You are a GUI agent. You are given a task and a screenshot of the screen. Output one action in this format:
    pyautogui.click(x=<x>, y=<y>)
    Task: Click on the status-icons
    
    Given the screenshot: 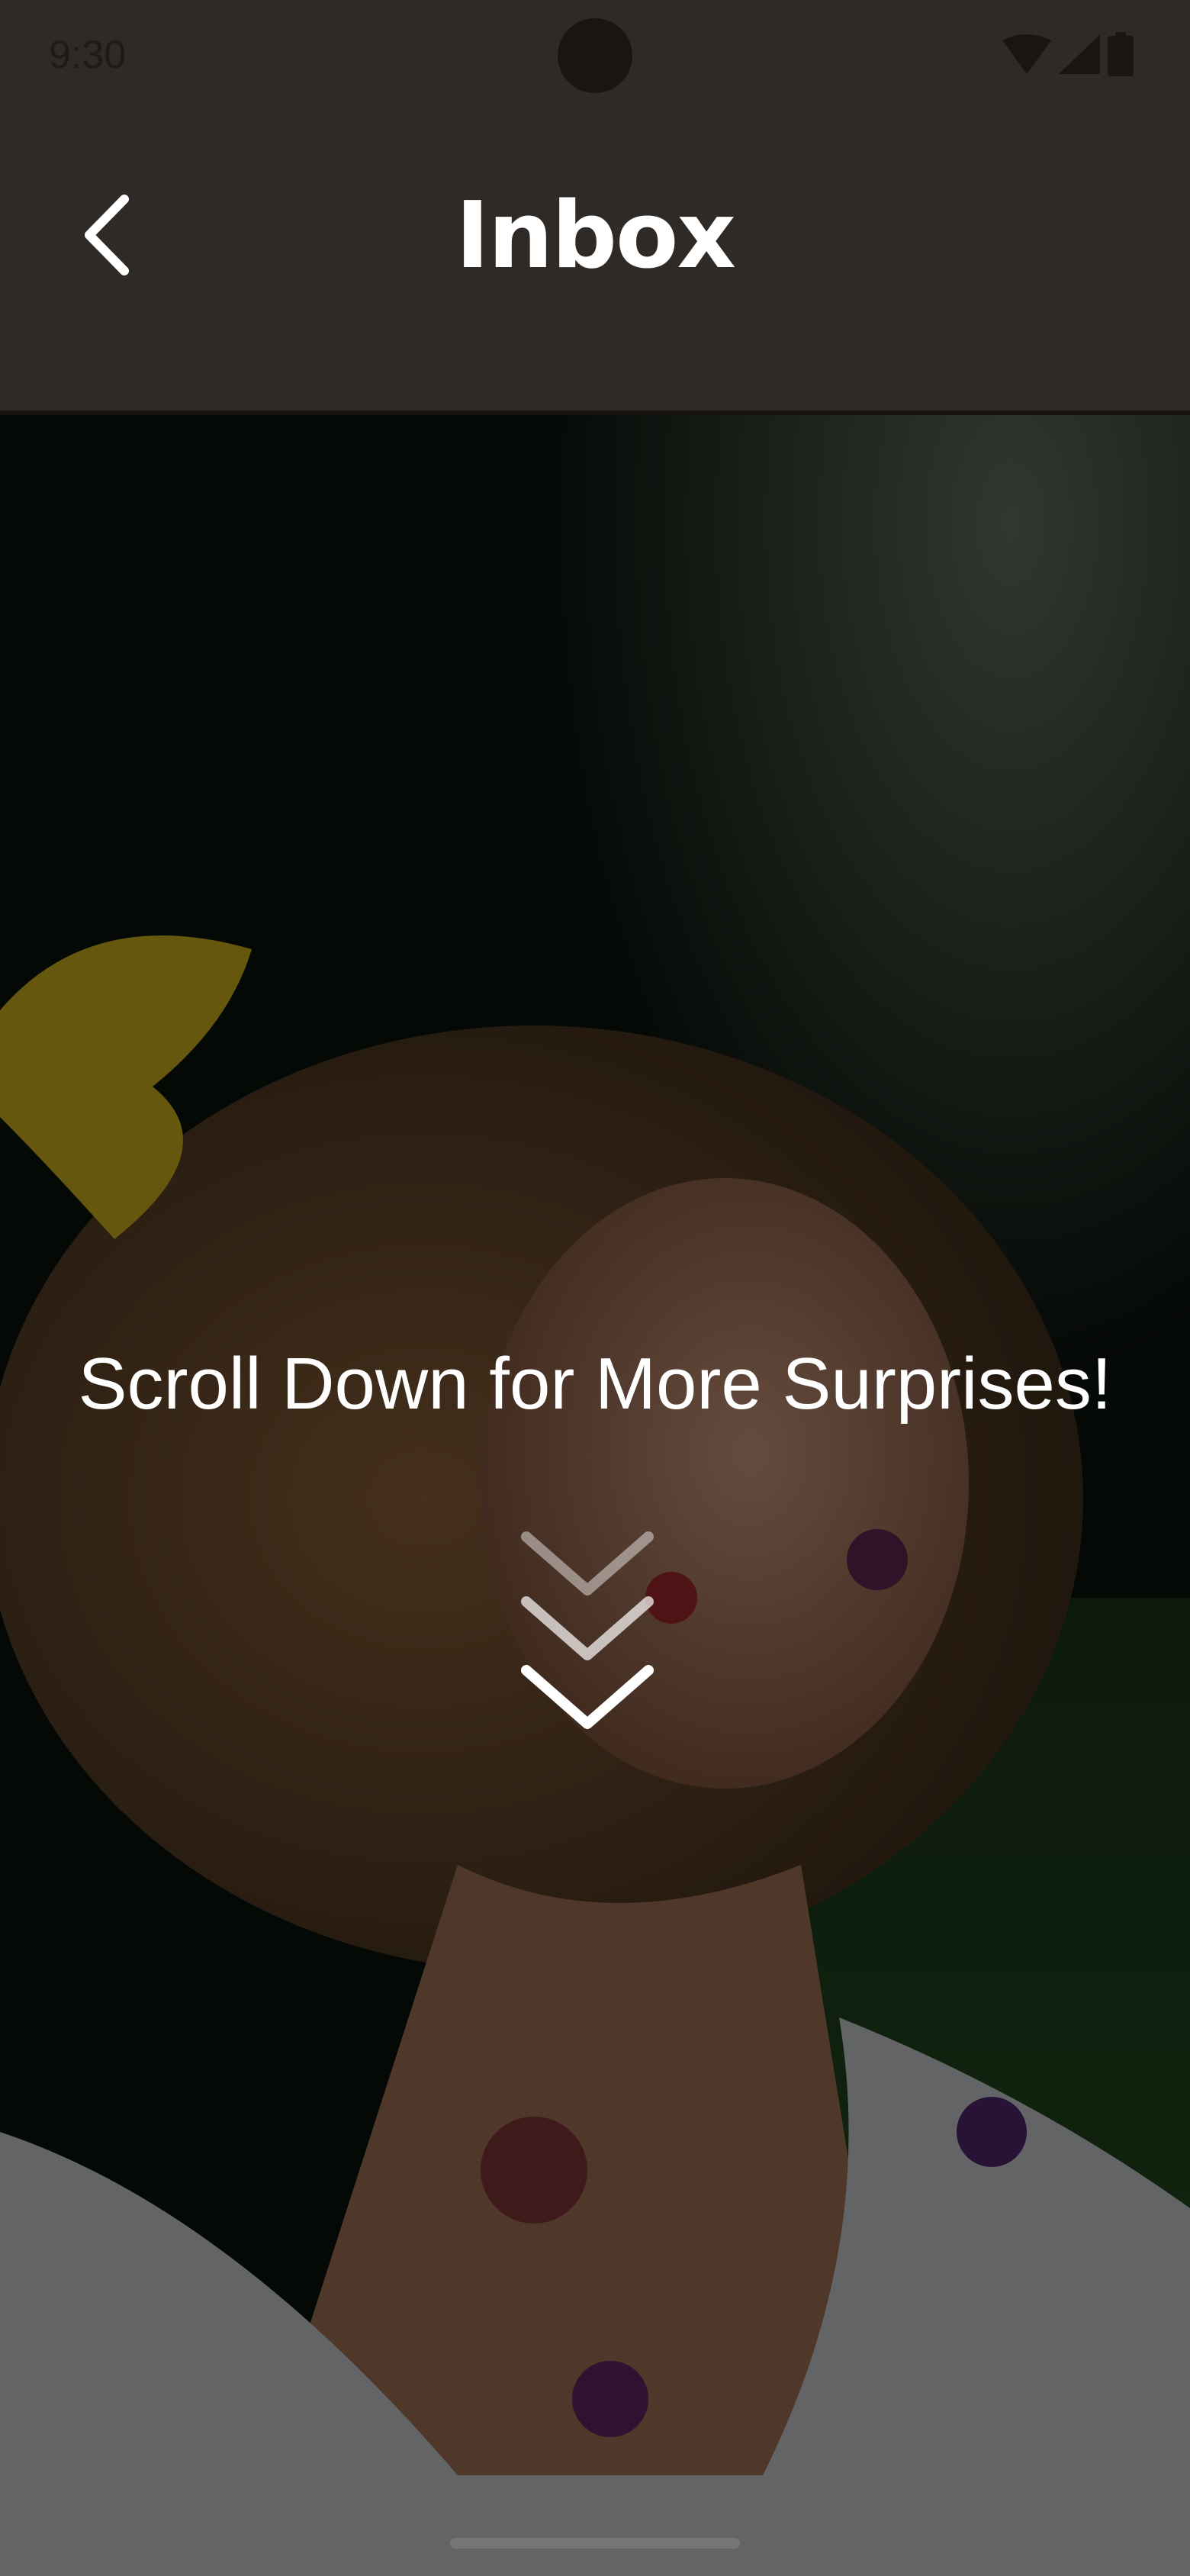 What is the action you would take?
    pyautogui.click(x=1068, y=54)
    